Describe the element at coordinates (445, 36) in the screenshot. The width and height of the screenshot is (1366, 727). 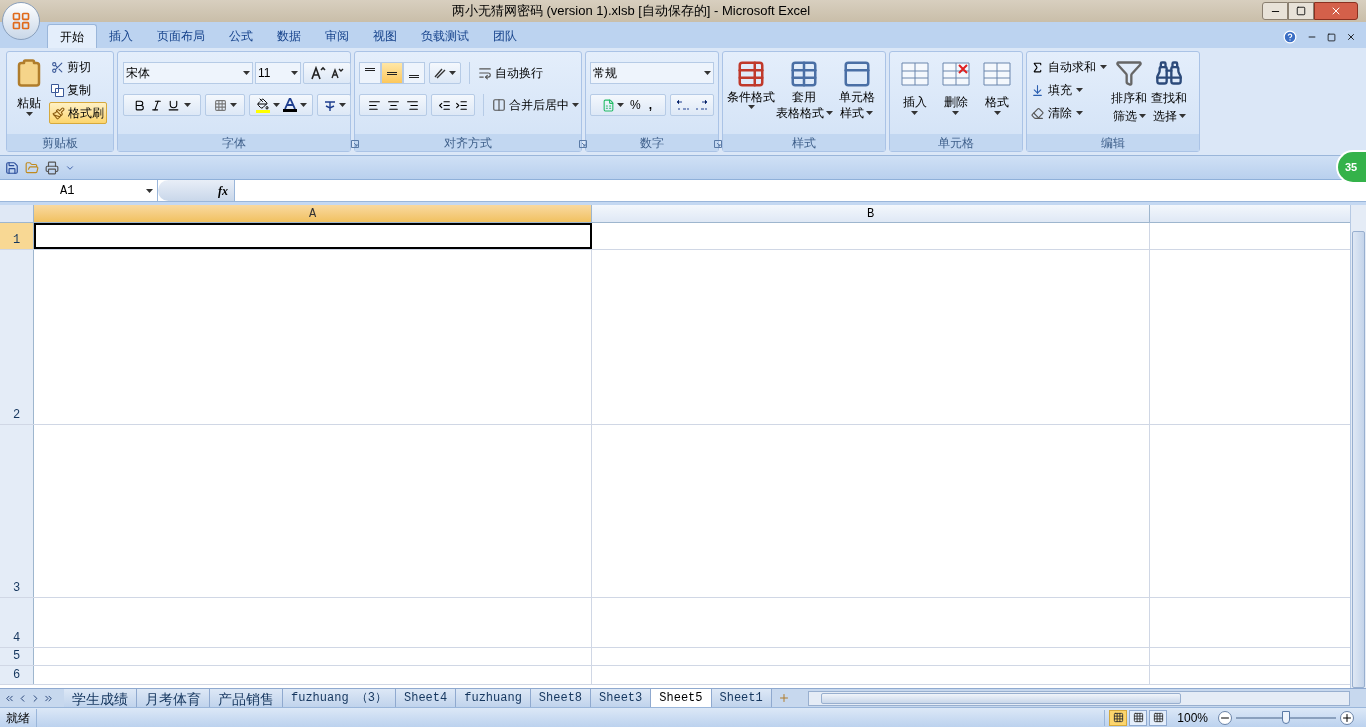
I see `ribbon-tab: 负载测试` at that location.